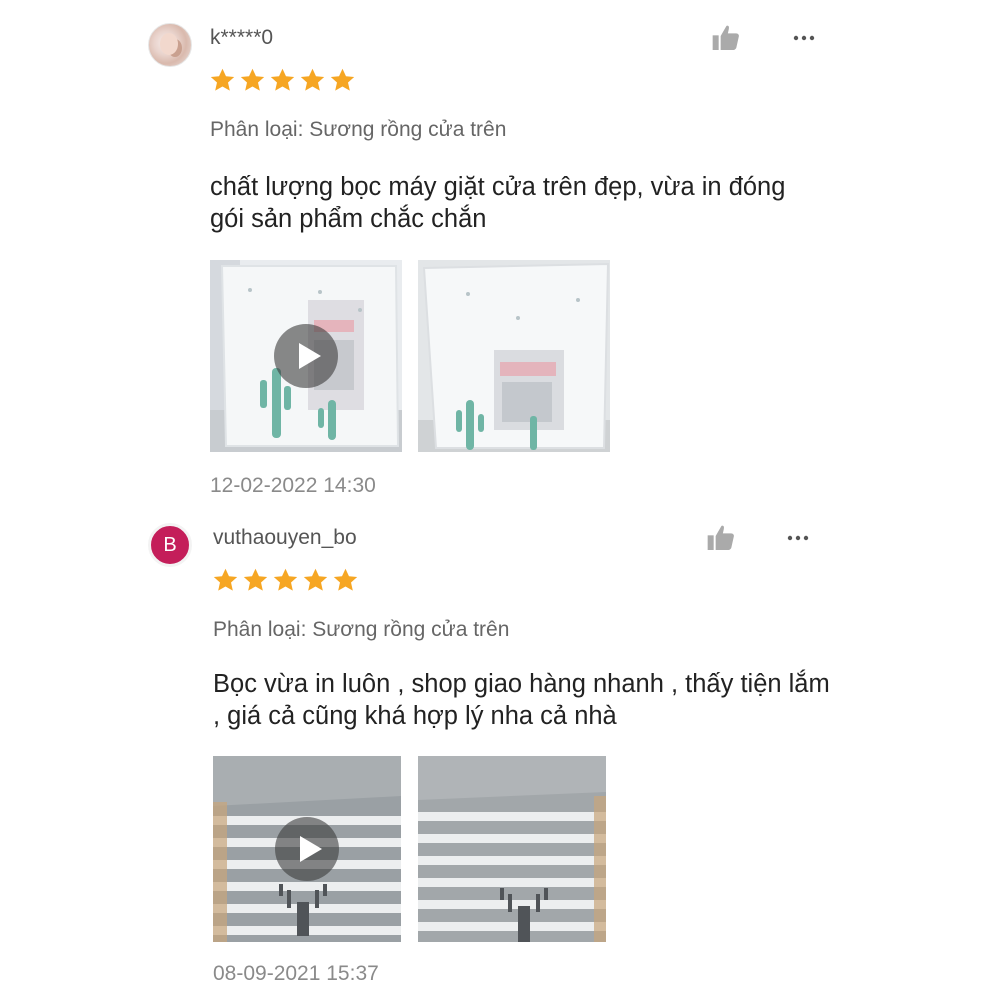  I want to click on review-timestamp: 12-02-2022 14:30, so click(293, 485).